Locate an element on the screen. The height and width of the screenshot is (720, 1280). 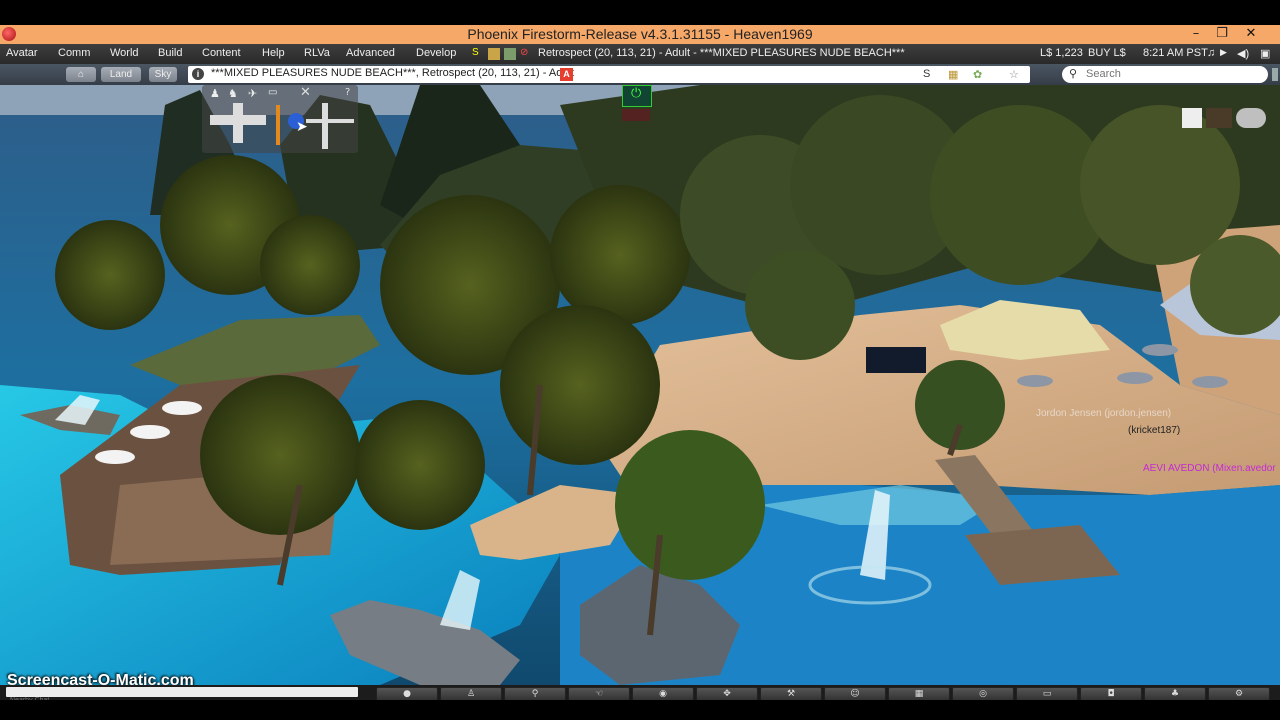
menu-develop: Develop is located at coordinates (436, 53).